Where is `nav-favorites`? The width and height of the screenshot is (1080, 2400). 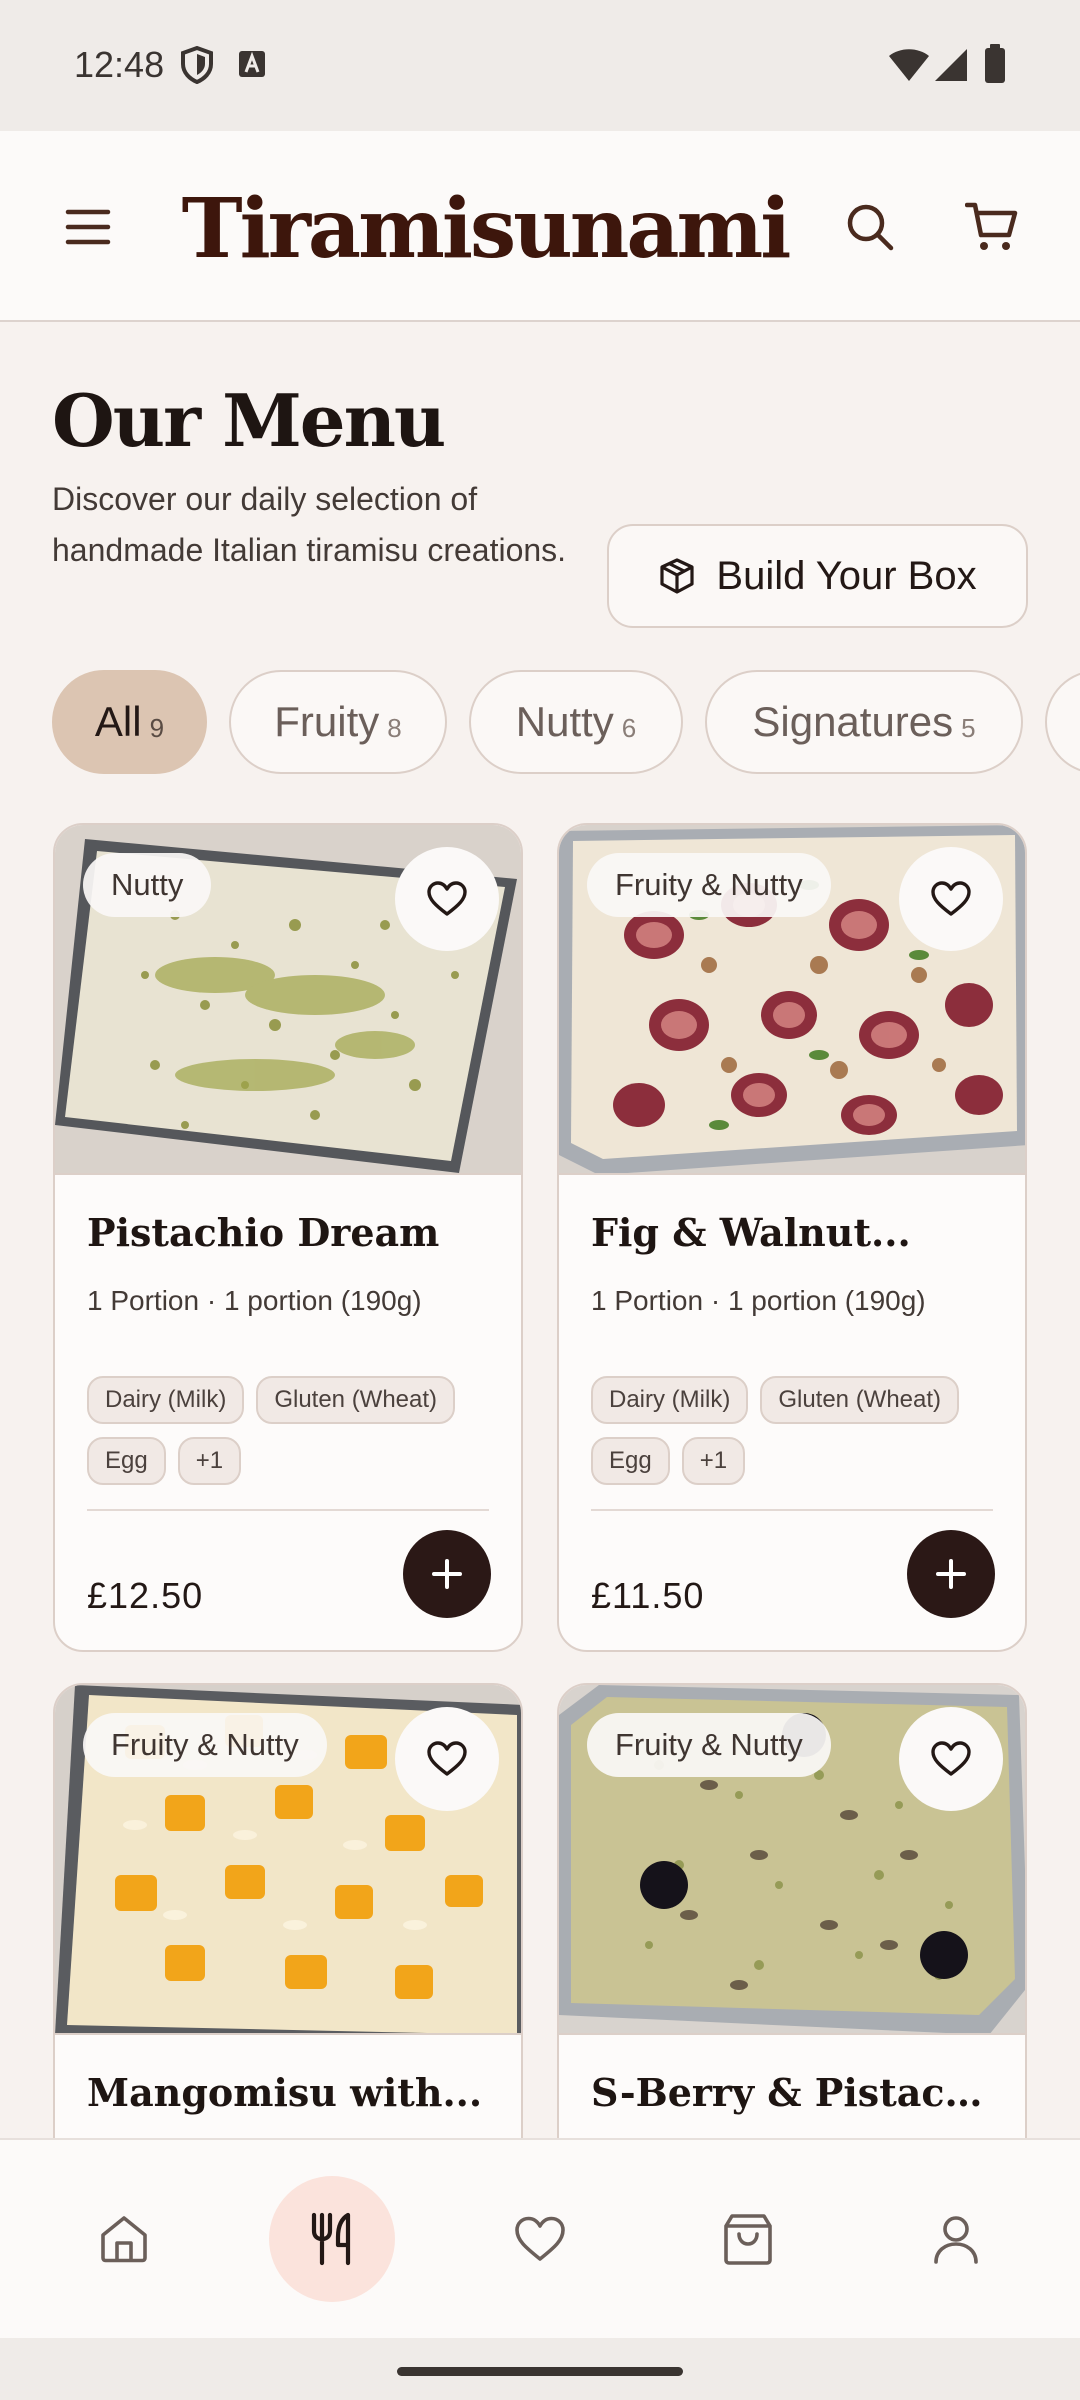 nav-favorites is located at coordinates (540, 2239).